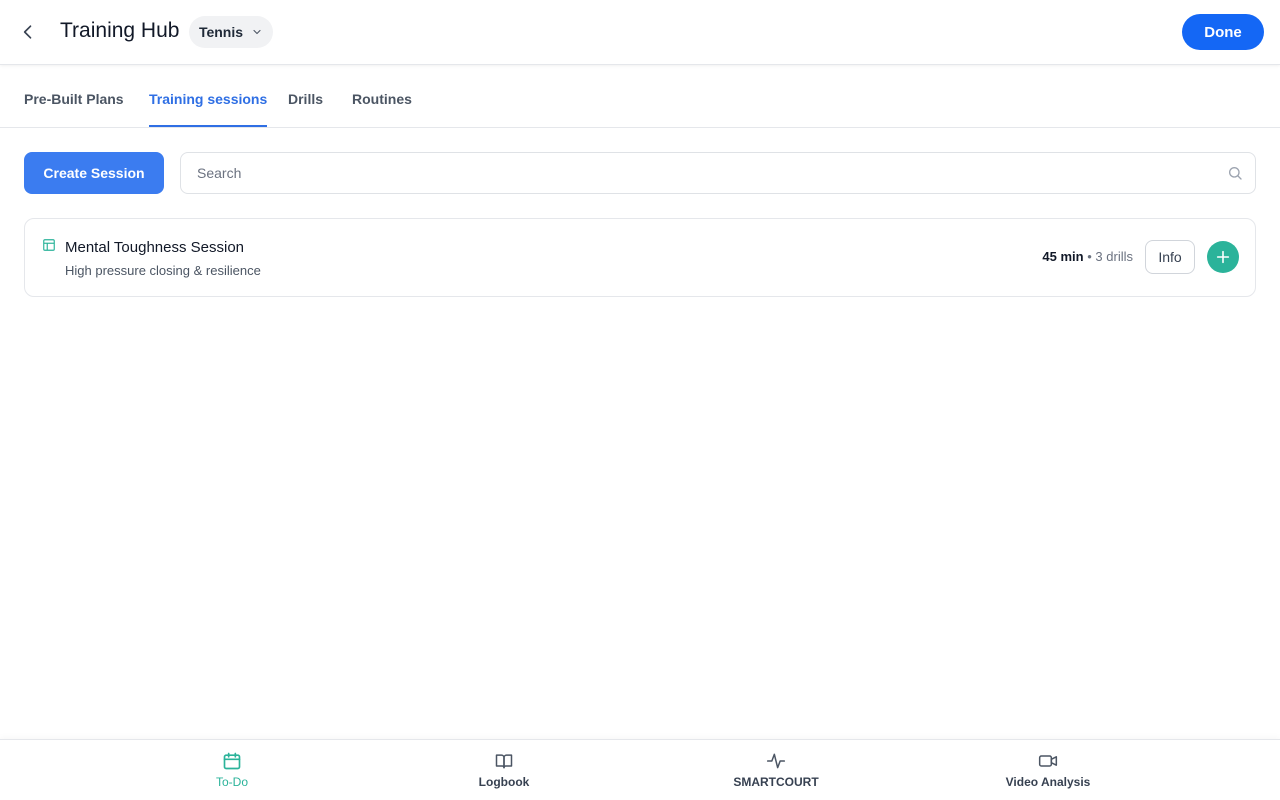 The height and width of the screenshot is (800, 1280). I want to click on nav-label-to-do: To-Do, so click(231, 782).